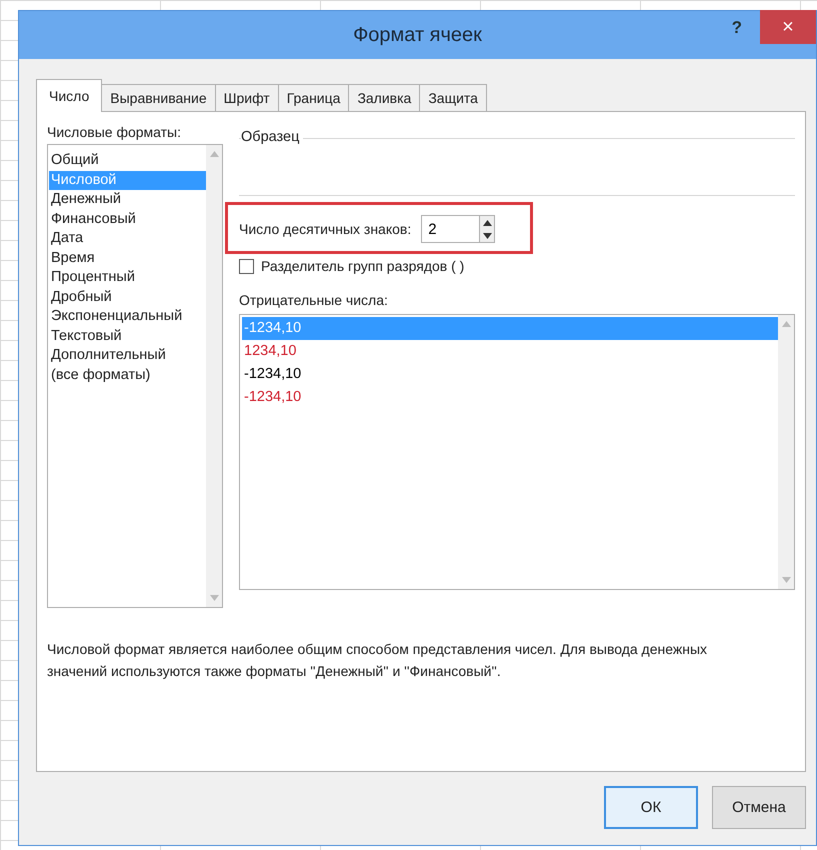  I want to click on list-item: Денежный, so click(127, 200).